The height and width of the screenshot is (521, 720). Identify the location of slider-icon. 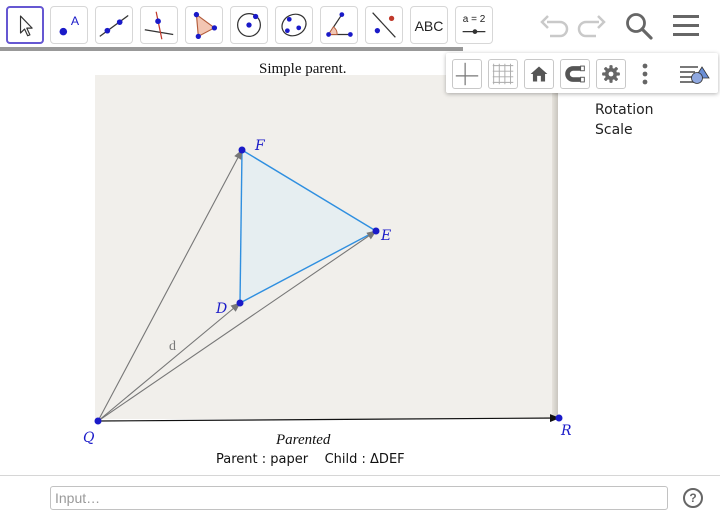
(474, 31).